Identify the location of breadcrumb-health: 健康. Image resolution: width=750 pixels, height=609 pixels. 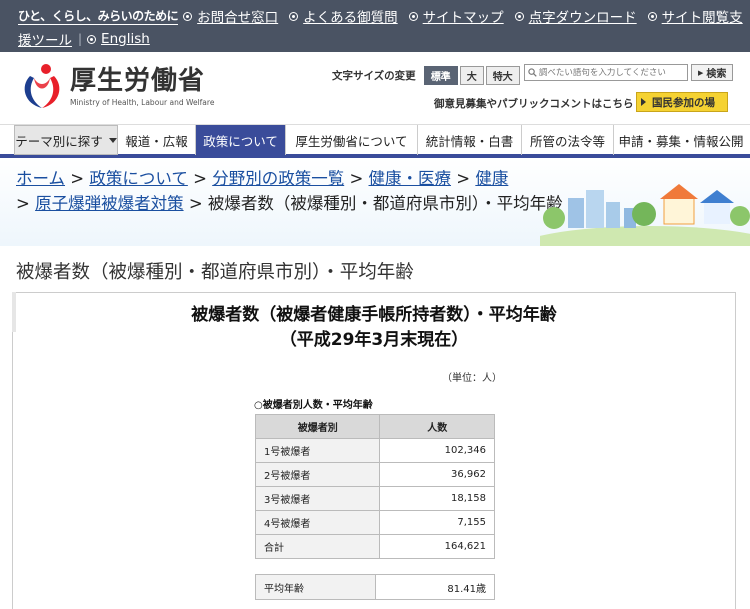
(491, 178).